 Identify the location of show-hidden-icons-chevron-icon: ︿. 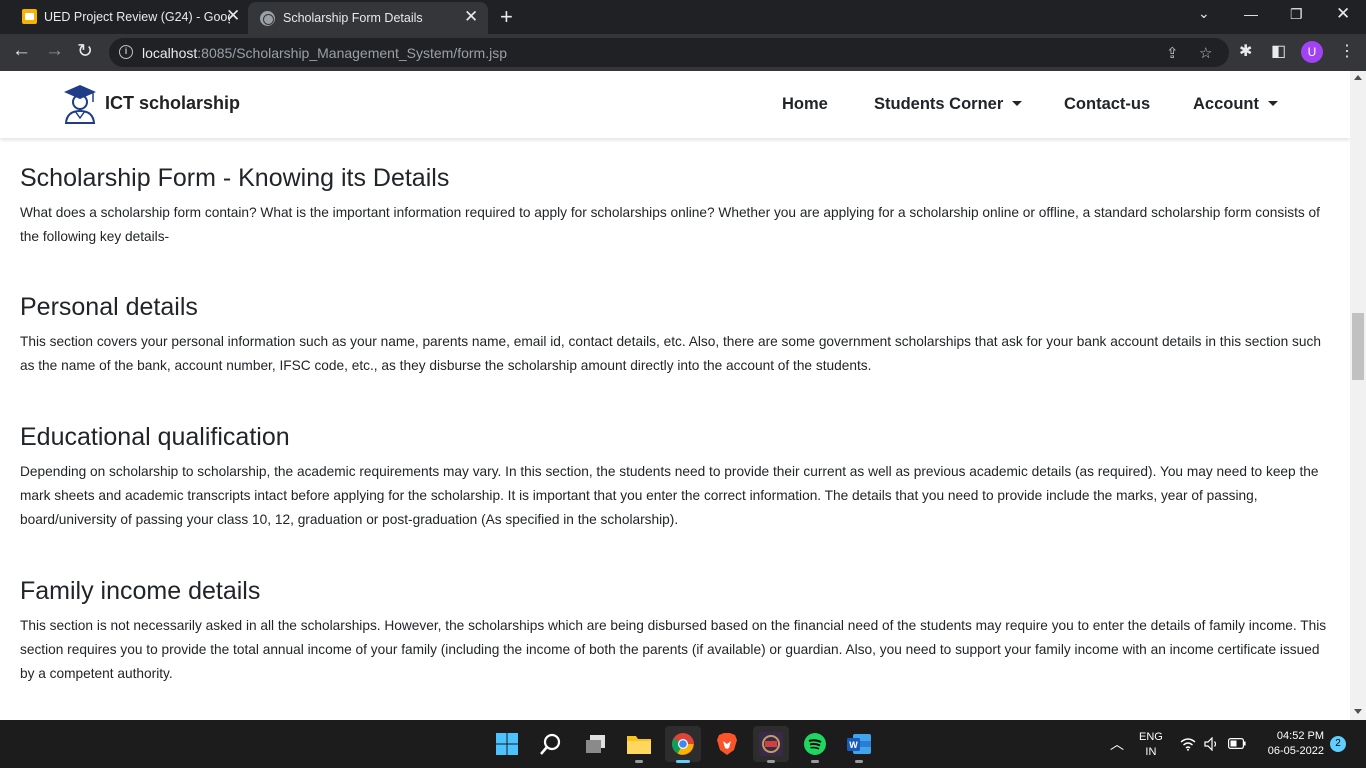
(1117, 744).